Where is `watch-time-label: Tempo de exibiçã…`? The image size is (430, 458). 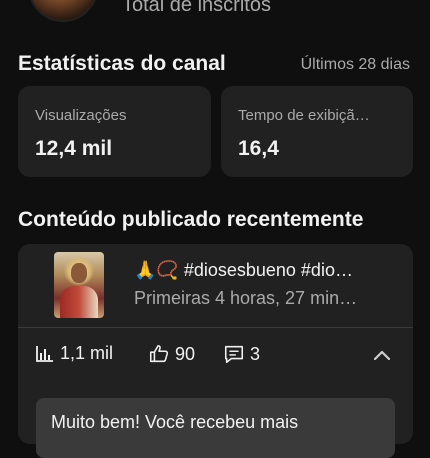
watch-time-label: Tempo de exibiçã… is located at coordinates (304, 115).